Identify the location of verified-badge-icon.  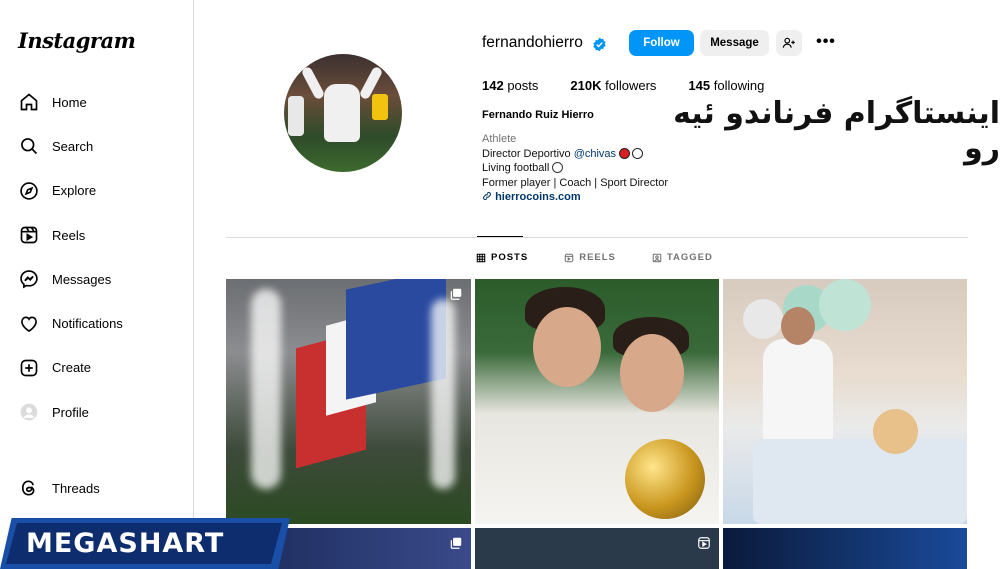
(599, 44).